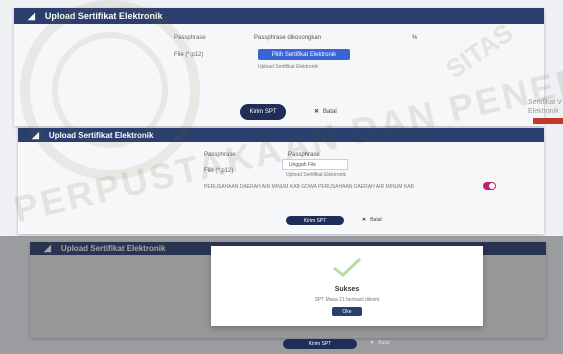  What do you see at coordinates (304, 54) in the screenshot?
I see `choose-certificate-button: Pilih Sertifikat Elektronik` at bounding box center [304, 54].